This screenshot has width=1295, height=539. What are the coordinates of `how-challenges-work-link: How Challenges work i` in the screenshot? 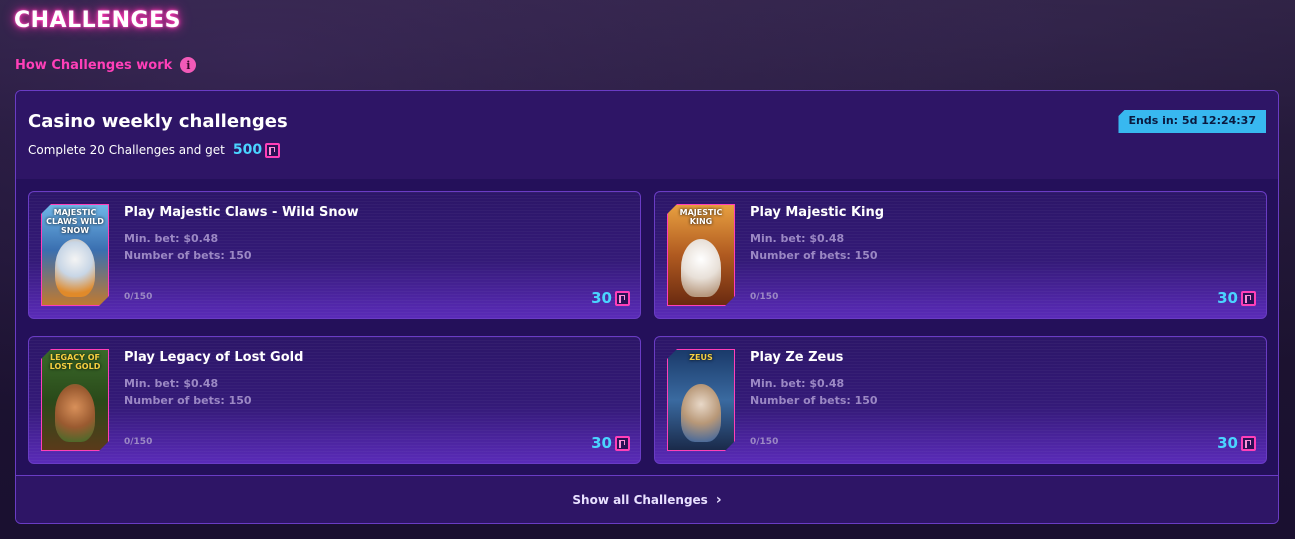 It's located at (106, 65).